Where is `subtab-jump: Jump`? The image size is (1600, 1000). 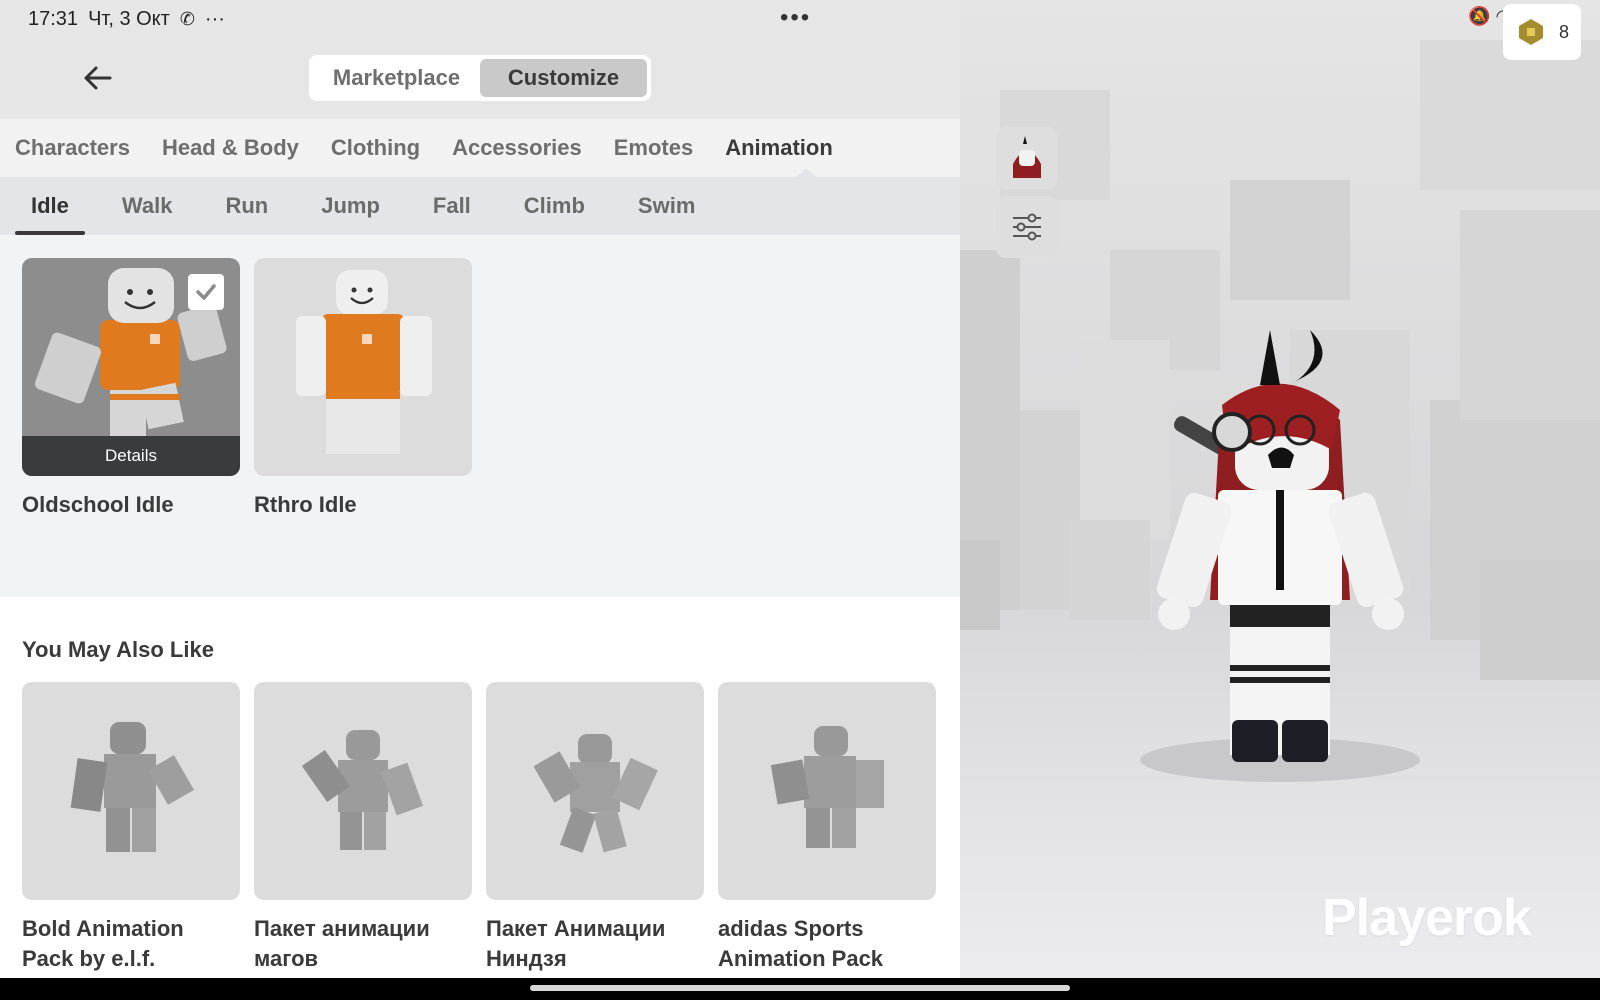 subtab-jump: Jump is located at coordinates (350, 206).